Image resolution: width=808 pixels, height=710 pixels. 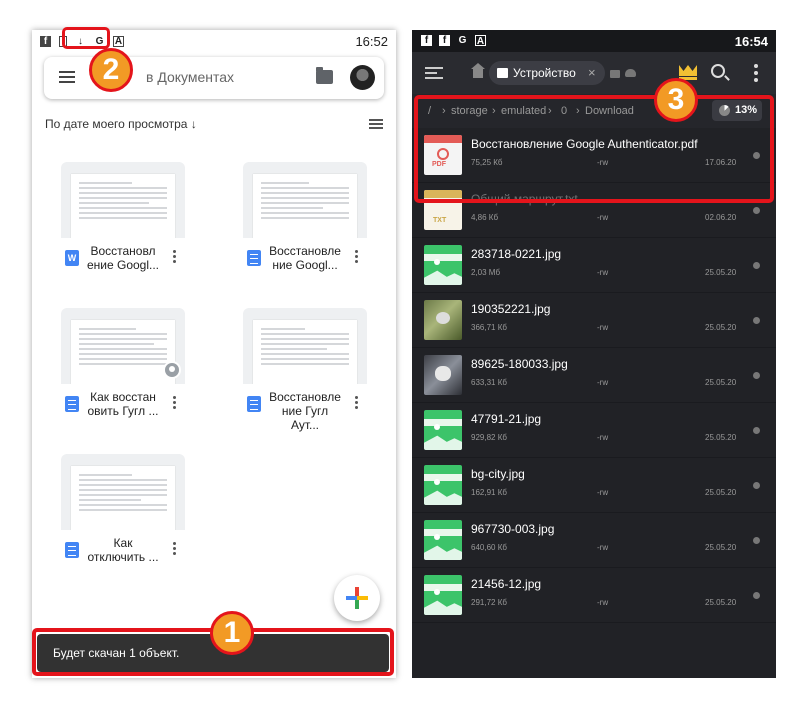 What do you see at coordinates (544, 73) in the screenshot?
I see `tab-label: Устройство` at bounding box center [544, 73].